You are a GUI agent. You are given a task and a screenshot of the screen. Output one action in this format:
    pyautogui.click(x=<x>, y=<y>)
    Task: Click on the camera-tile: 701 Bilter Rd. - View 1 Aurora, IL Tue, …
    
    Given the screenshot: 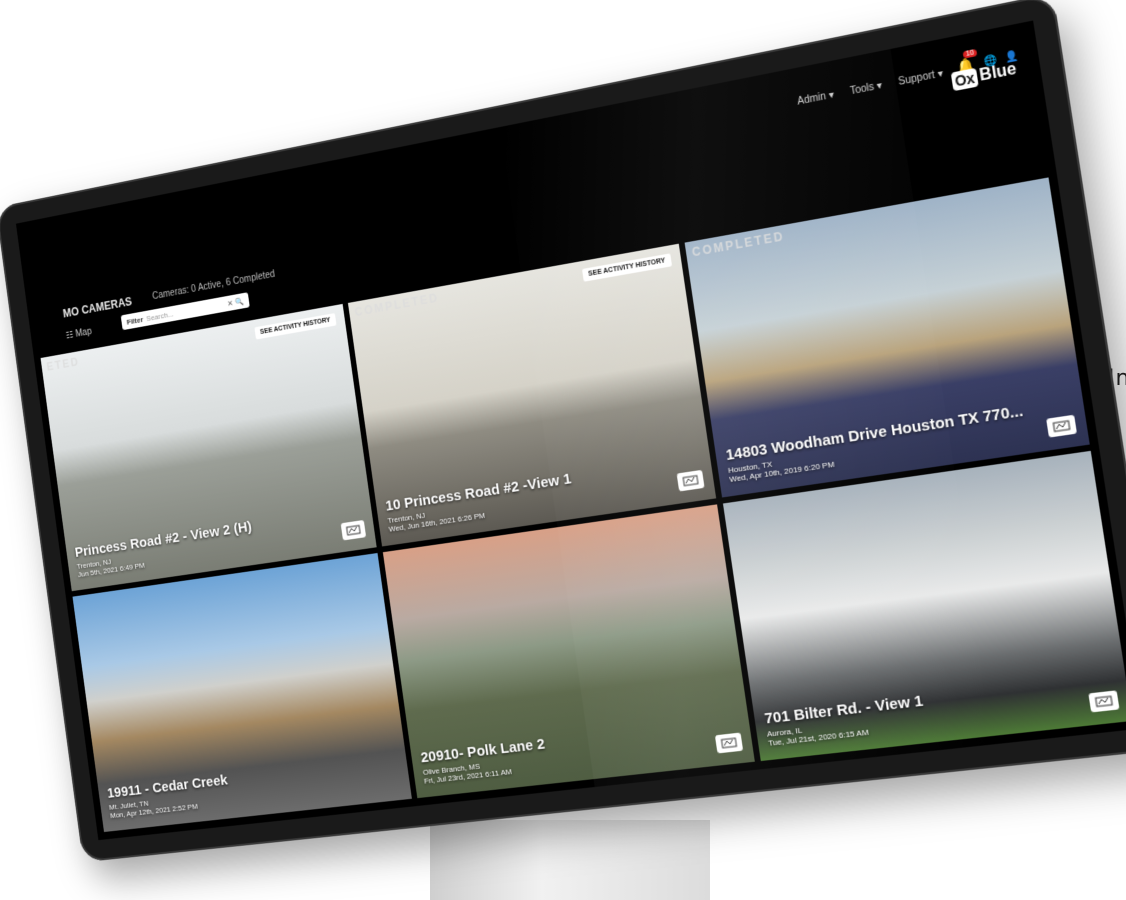 What is the action you would take?
    pyautogui.click(x=924, y=606)
    